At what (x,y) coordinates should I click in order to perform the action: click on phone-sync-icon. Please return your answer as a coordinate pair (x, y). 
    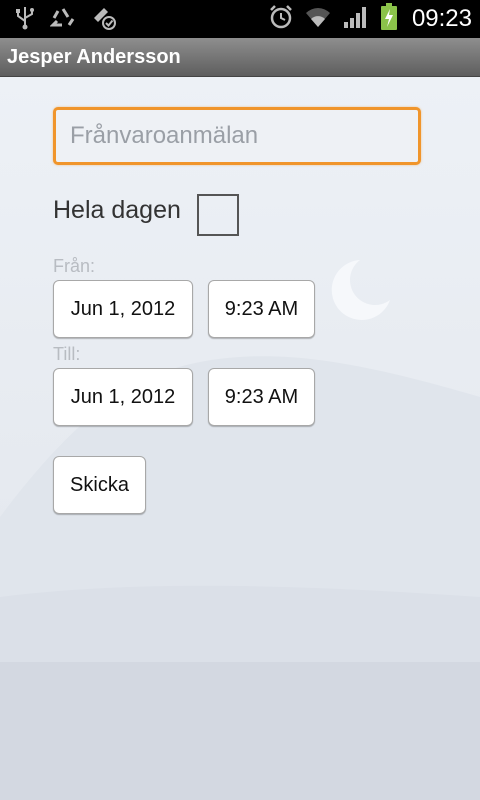
    Looking at the image, I should click on (104, 19).